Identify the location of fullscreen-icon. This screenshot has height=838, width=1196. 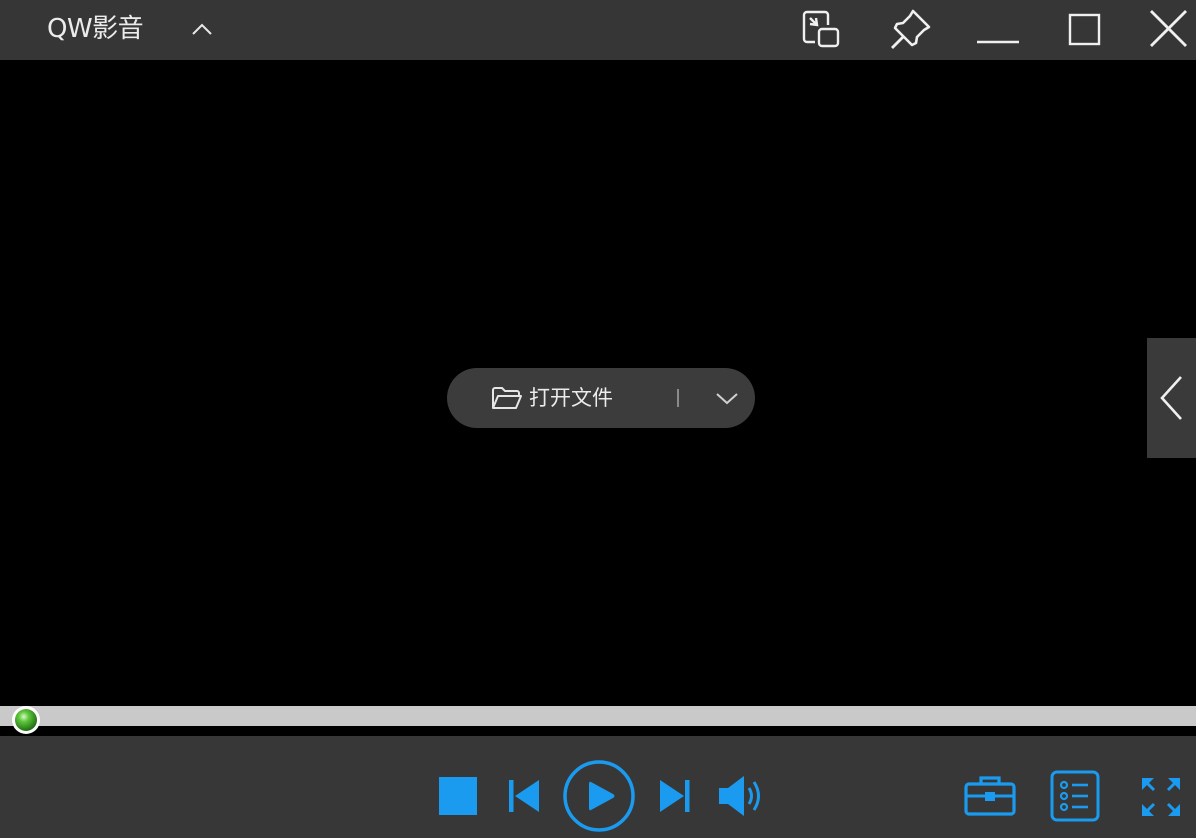
(1161, 797).